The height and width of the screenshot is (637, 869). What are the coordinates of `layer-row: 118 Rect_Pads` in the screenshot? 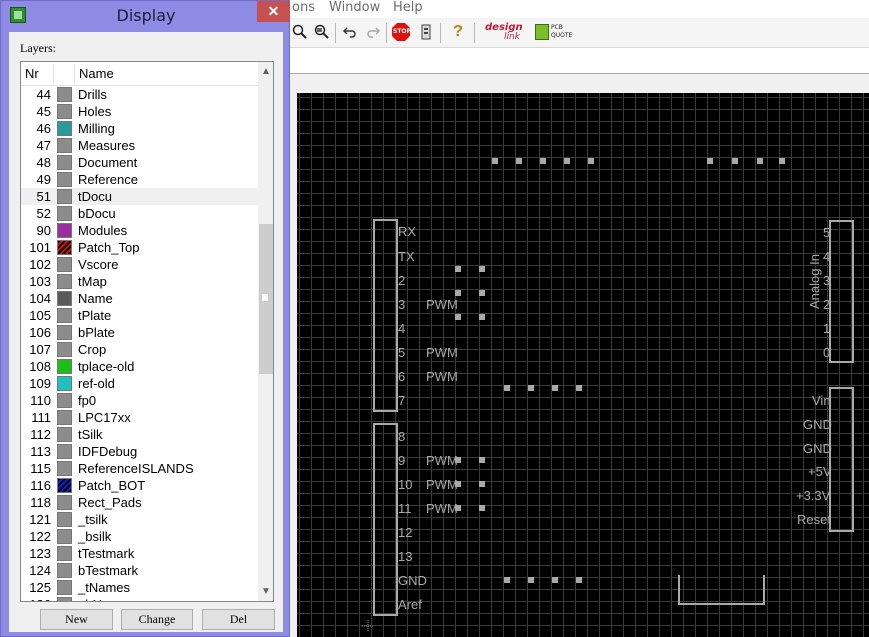 It's located at (139, 502).